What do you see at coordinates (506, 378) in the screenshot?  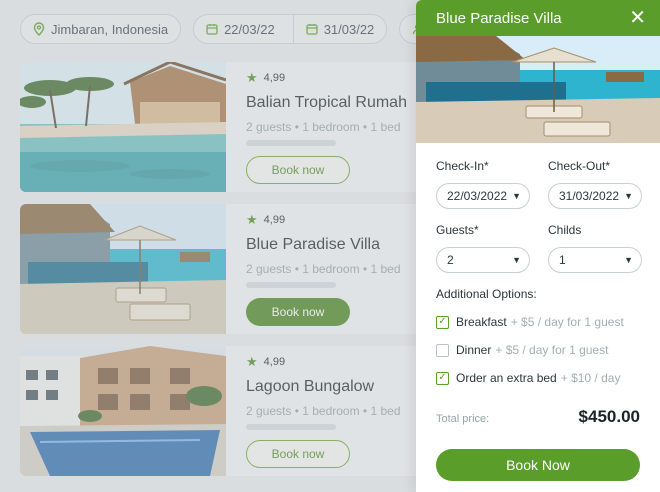 I see `option-label: Order an extra bed` at bounding box center [506, 378].